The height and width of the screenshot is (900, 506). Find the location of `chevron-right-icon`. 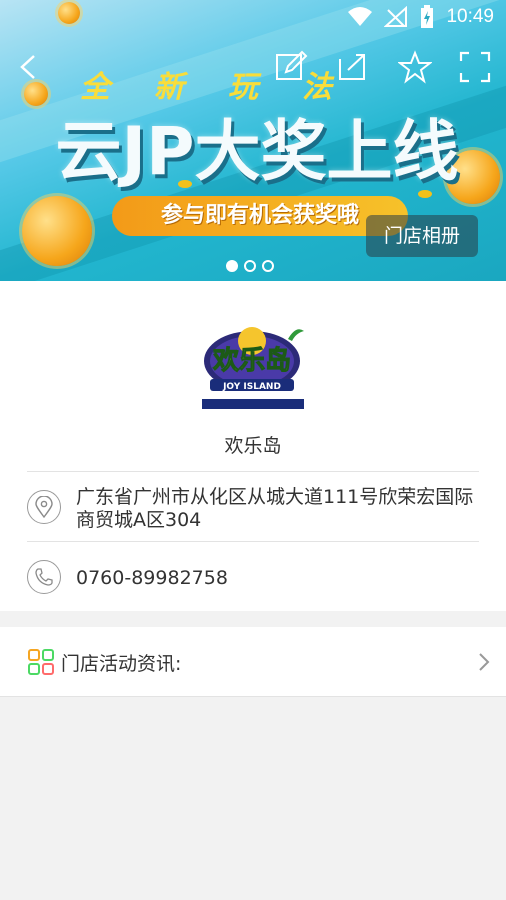

chevron-right-icon is located at coordinates (484, 662).